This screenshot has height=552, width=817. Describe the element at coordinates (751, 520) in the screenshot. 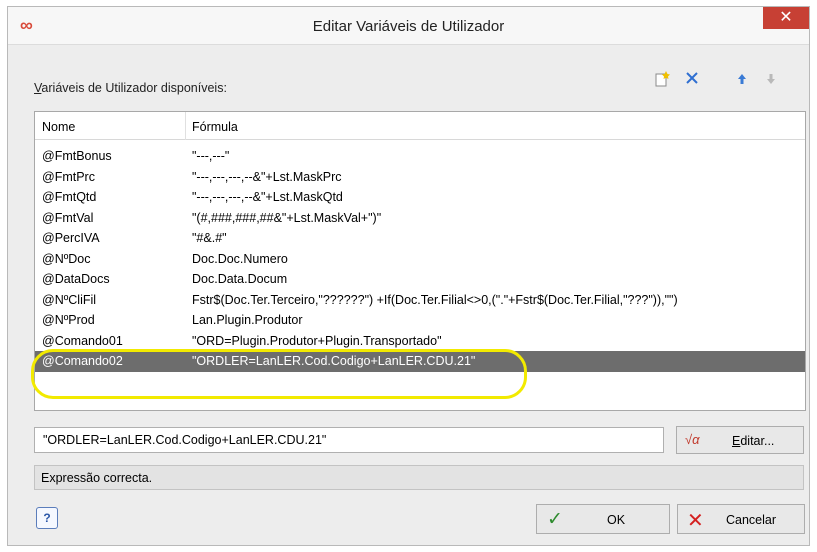

I see `cancel-label: Cancelar` at that location.